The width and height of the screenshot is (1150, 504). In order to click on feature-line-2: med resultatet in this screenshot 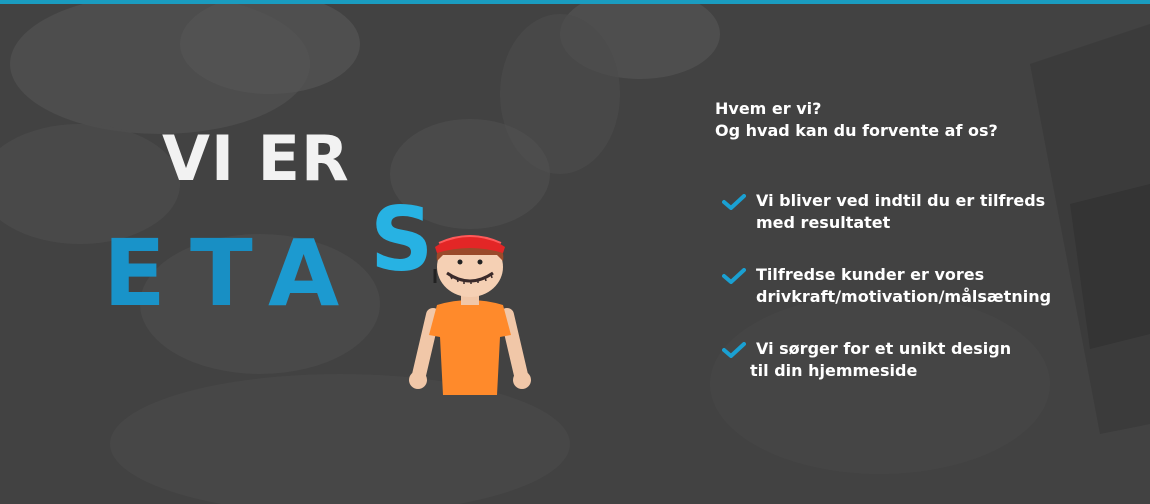, I will do `click(823, 222)`.